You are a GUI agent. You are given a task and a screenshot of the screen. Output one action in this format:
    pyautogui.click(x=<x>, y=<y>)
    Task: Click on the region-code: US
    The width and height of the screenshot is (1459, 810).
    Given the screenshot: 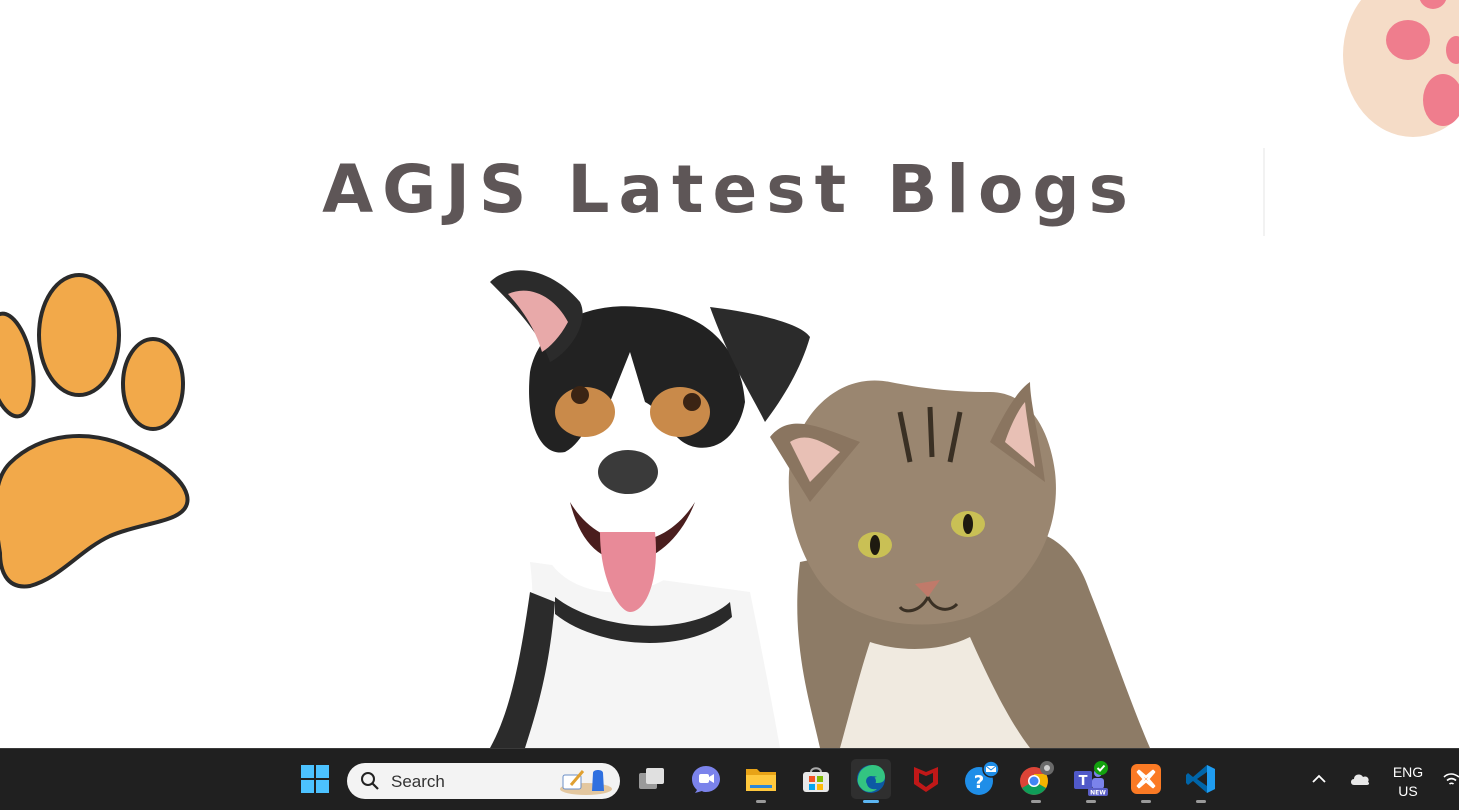 What is the action you would take?
    pyautogui.click(x=1408, y=791)
    